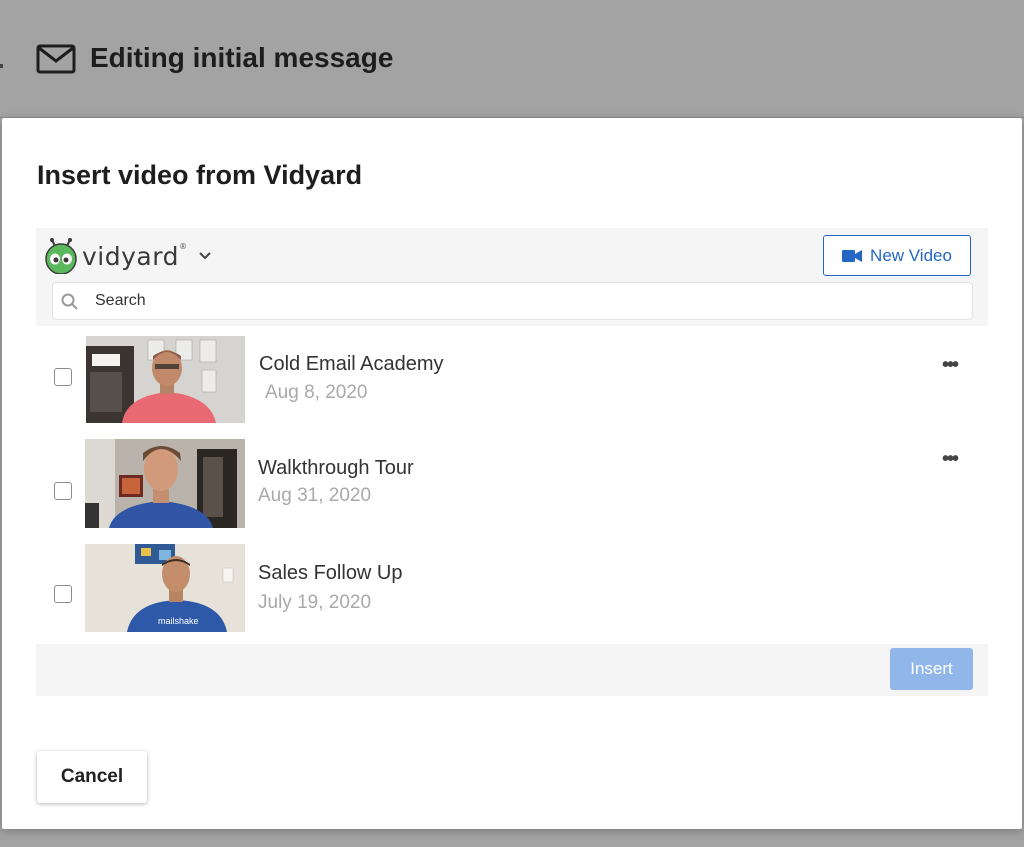 This screenshot has height=847, width=1024. I want to click on search-box, so click(512, 301).